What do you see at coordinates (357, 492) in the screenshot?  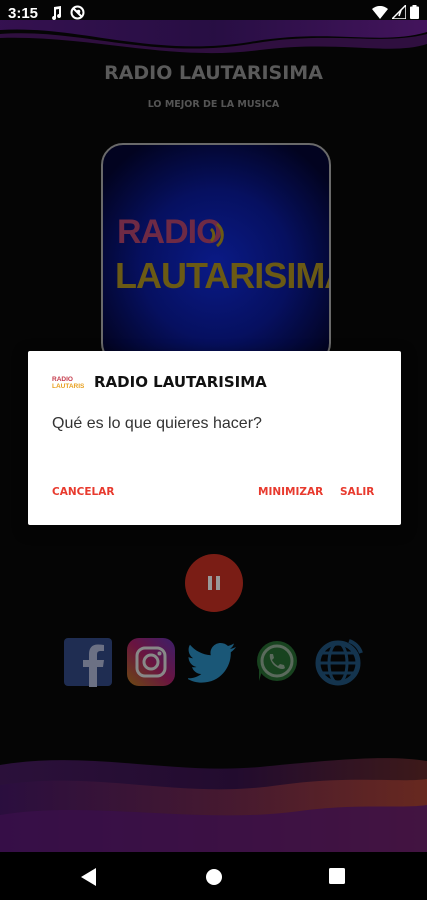 I see `exit-button: SALIR` at bounding box center [357, 492].